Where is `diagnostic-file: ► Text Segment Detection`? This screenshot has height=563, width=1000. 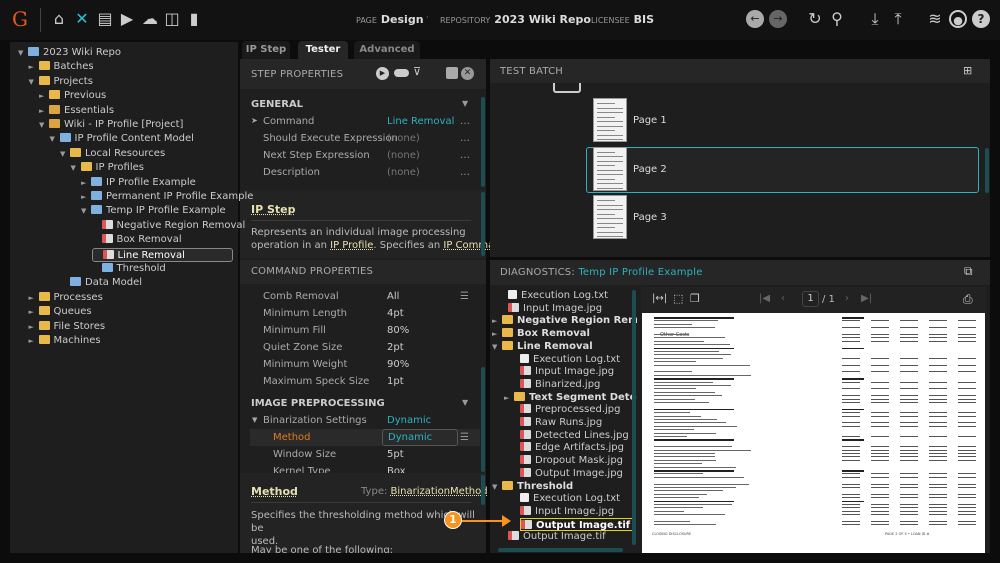
diagnostic-file: ► Text Segment Detection is located at coordinates (570, 397).